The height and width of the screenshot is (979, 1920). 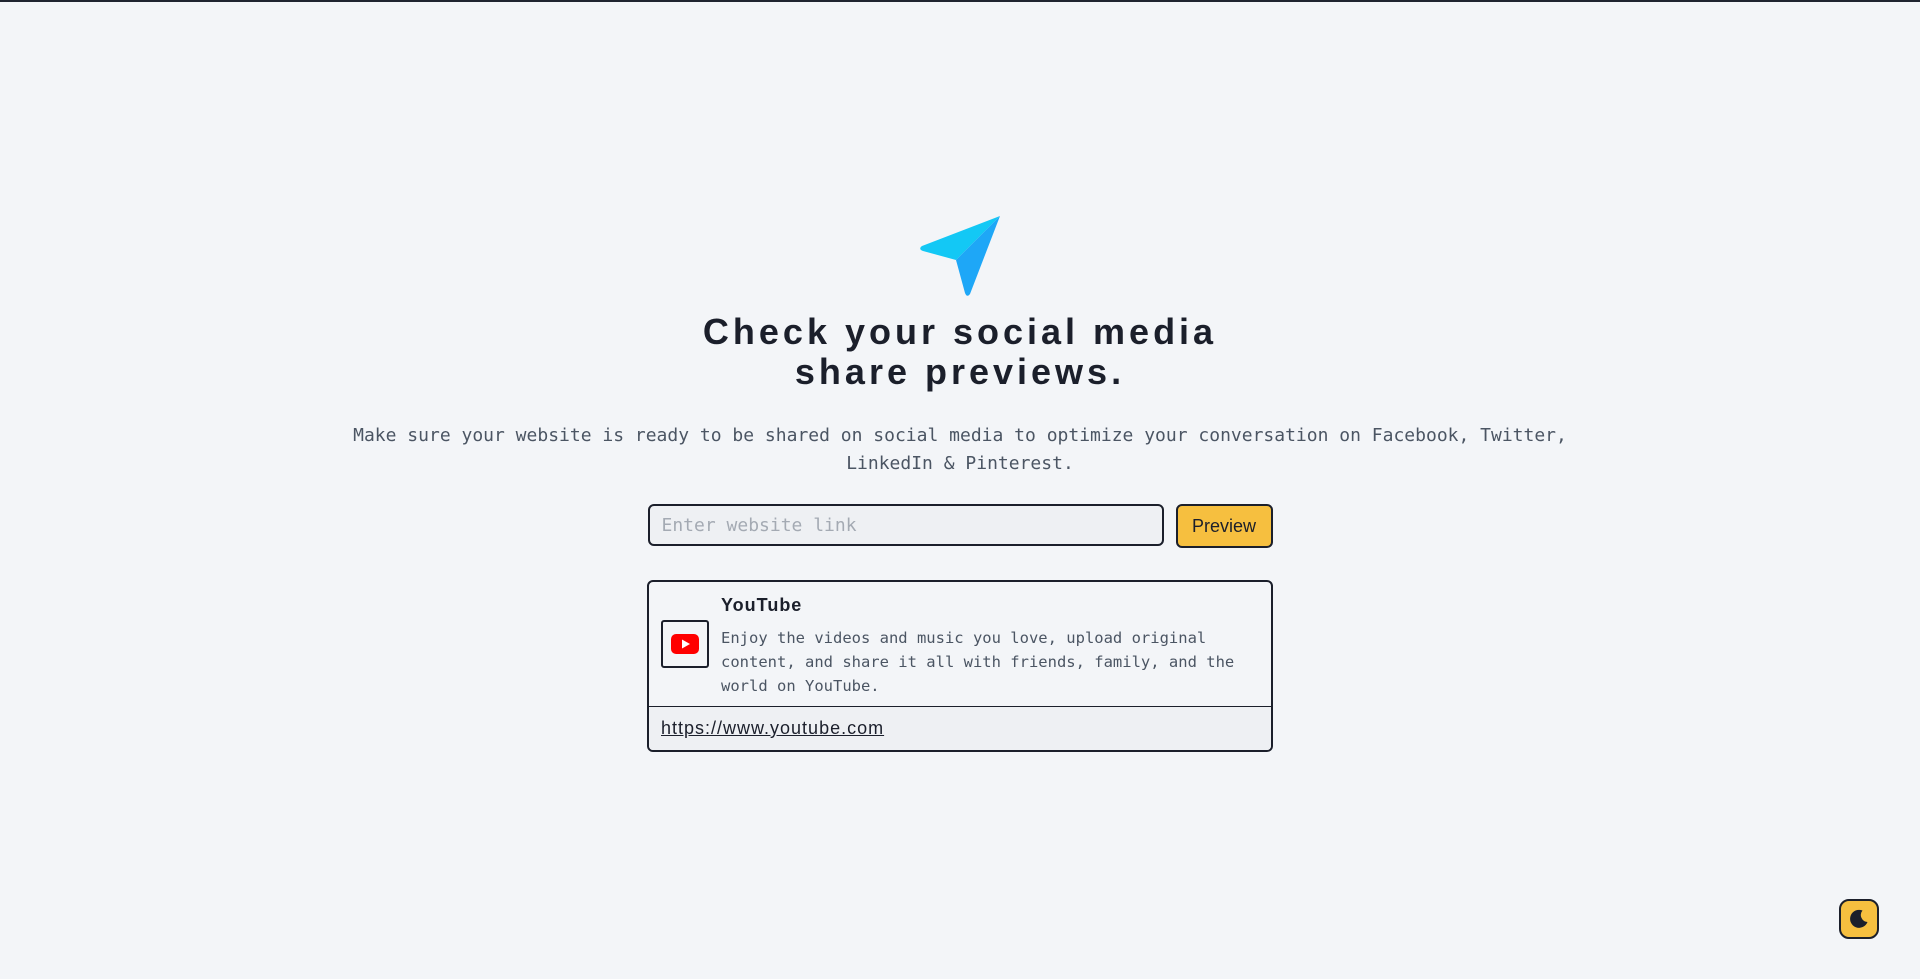 I want to click on url-form: Preview, so click(x=960, y=526).